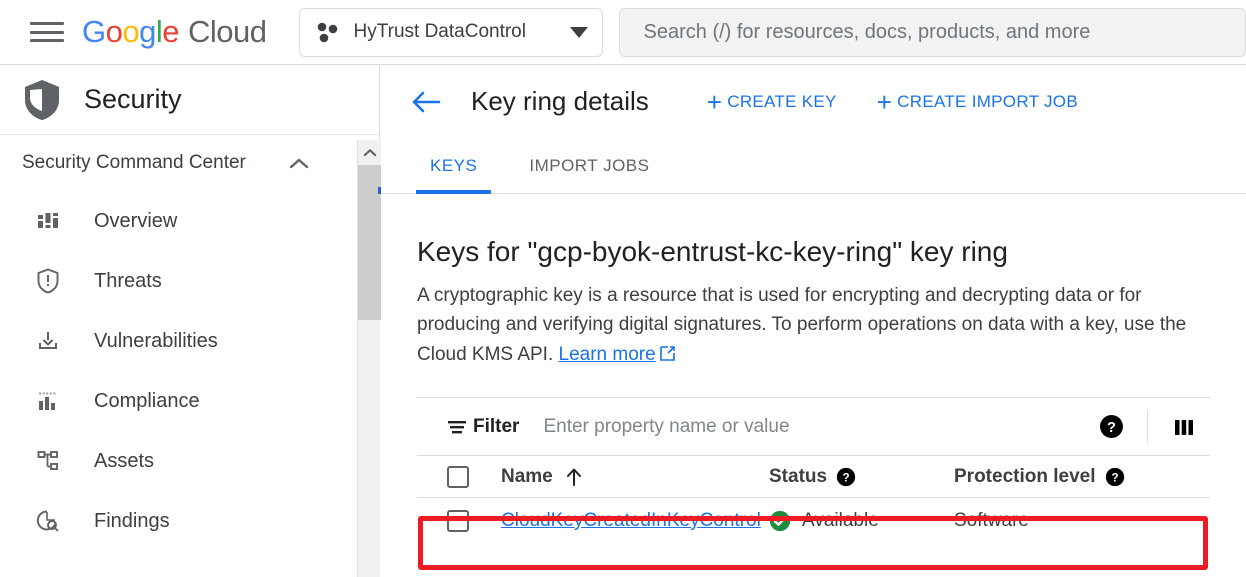 This screenshot has width=1246, height=577. What do you see at coordinates (227, 31) in the screenshot?
I see `logo-word-cloud: Cloud` at bounding box center [227, 31].